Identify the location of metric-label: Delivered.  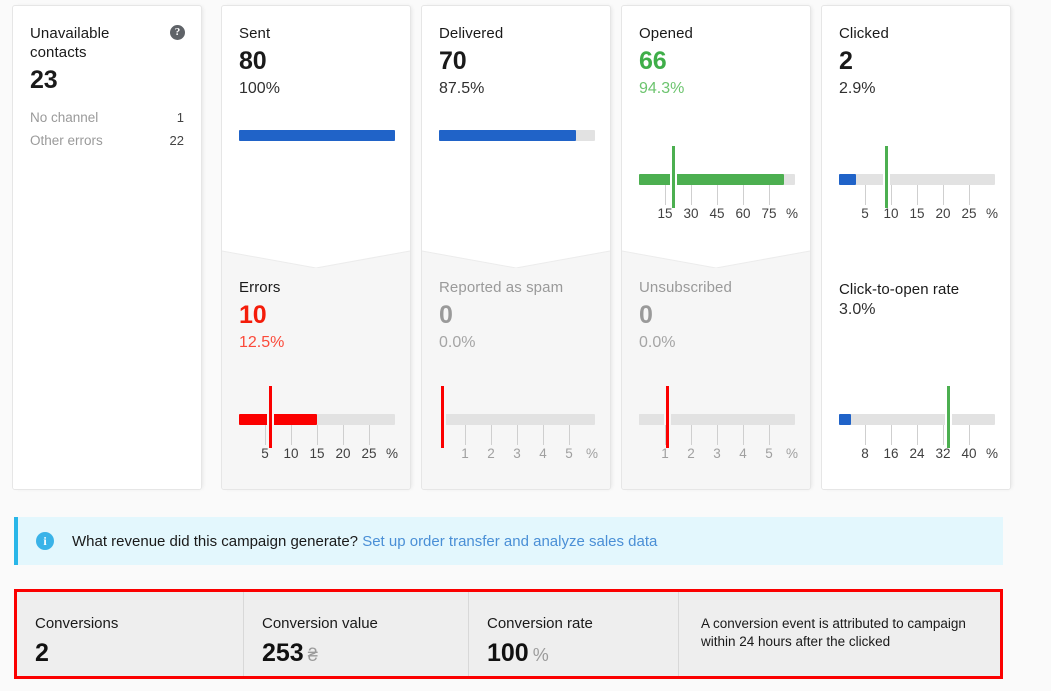
(471, 33).